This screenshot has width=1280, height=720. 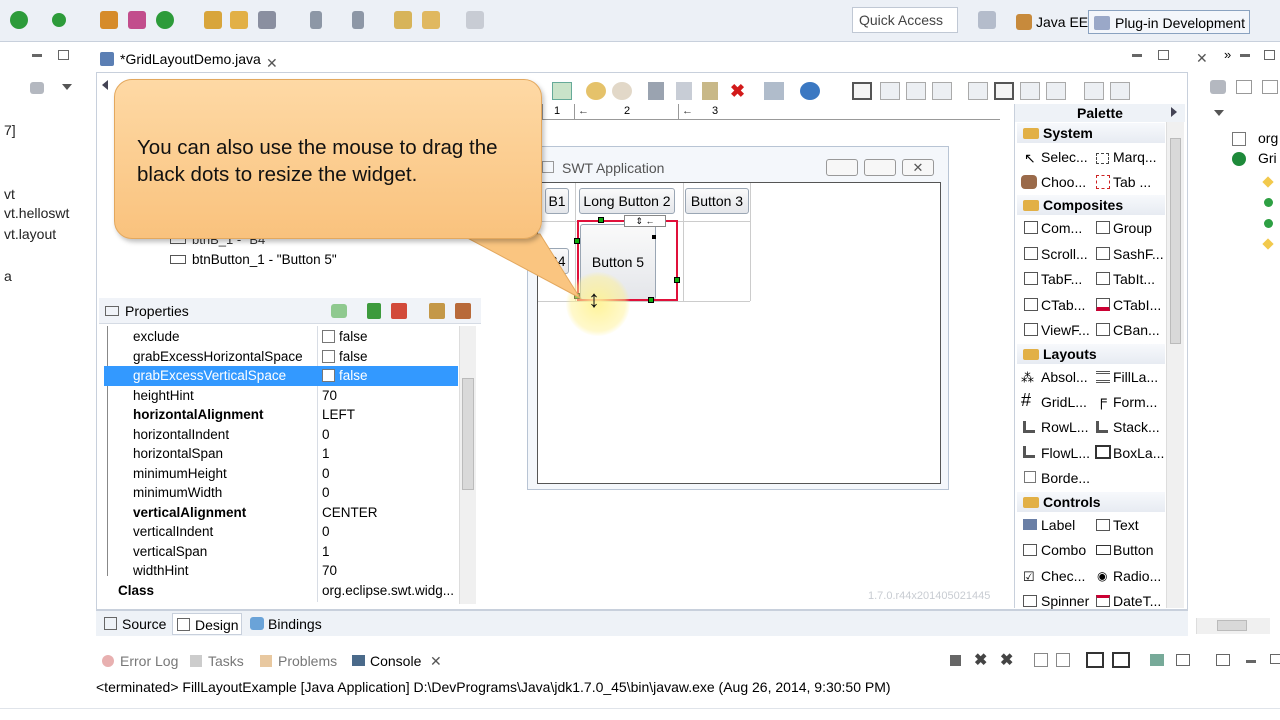 What do you see at coordinates (596, 91) in the screenshot?
I see `undo-icon` at bounding box center [596, 91].